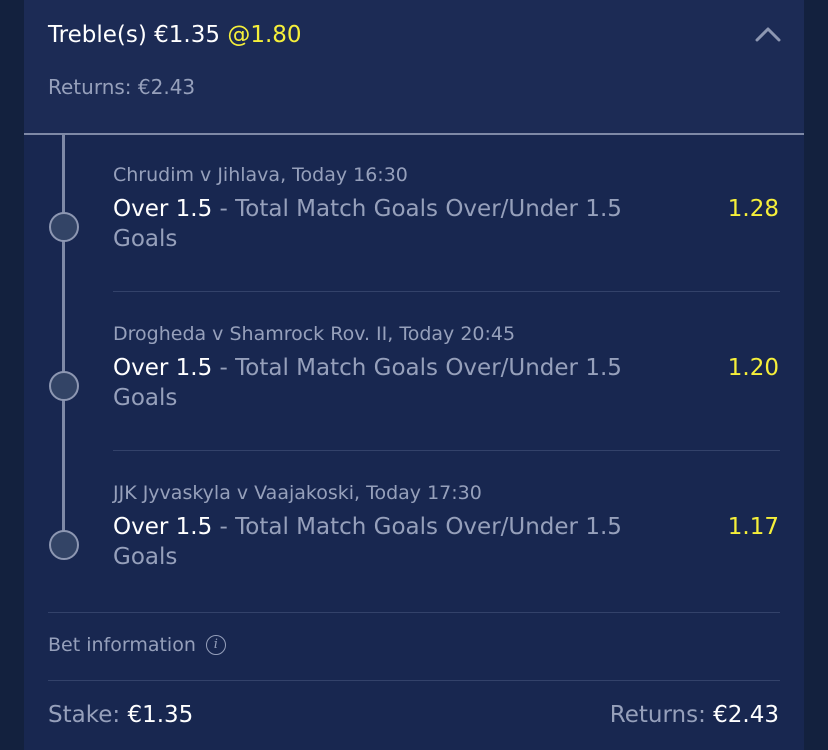 The height and width of the screenshot is (750, 828). Describe the element at coordinates (768, 34) in the screenshot. I see `chevron-up-icon` at that location.